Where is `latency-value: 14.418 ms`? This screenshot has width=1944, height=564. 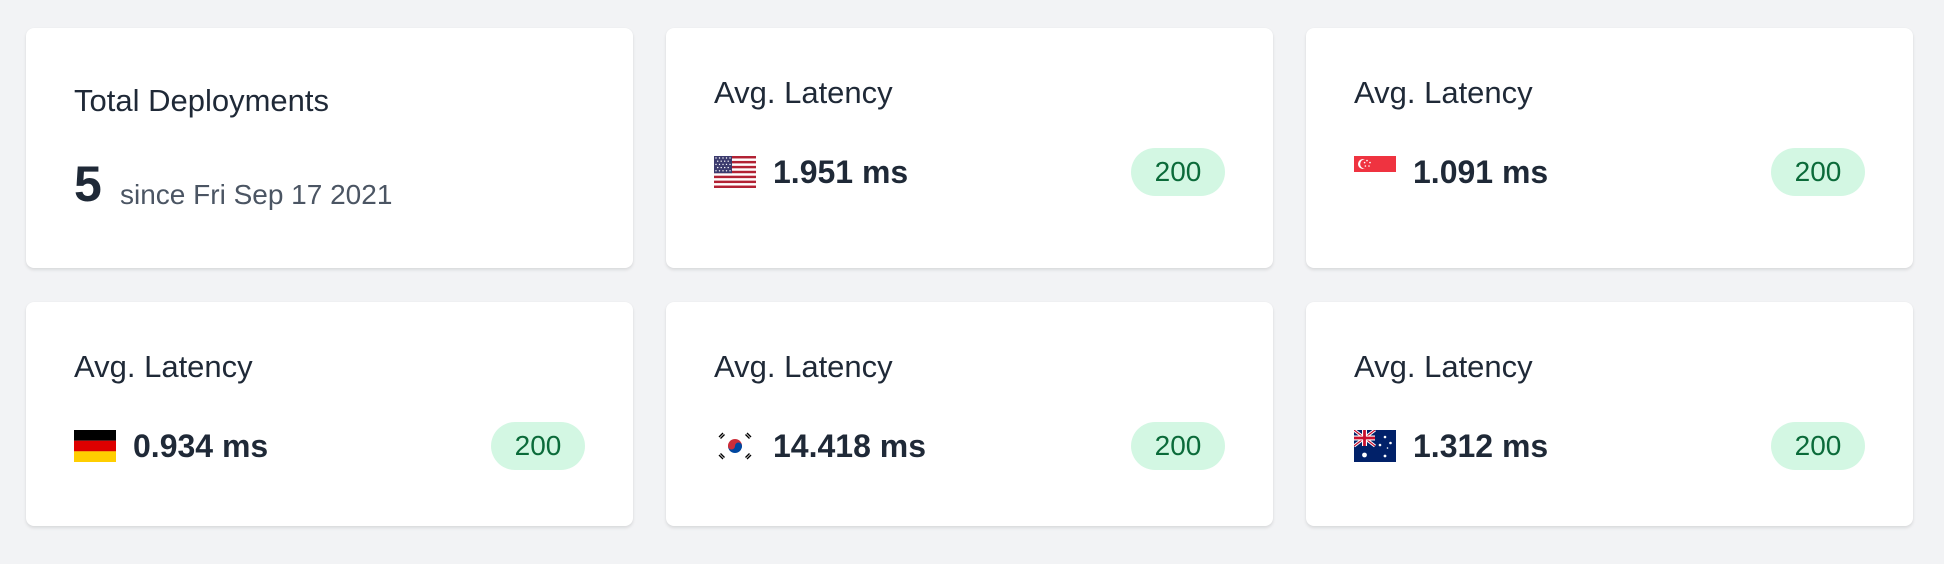 latency-value: 14.418 ms is located at coordinates (850, 446).